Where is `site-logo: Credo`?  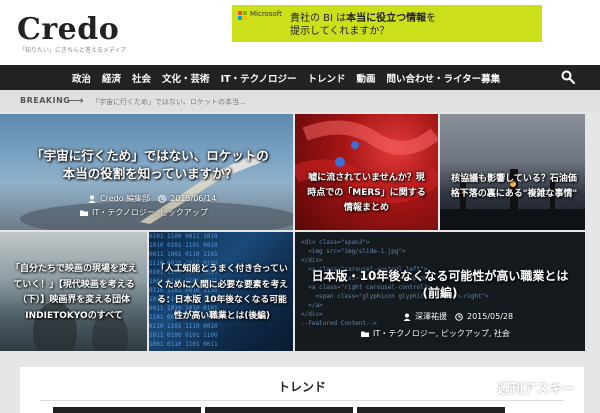 site-logo: Credo is located at coordinates (68, 30).